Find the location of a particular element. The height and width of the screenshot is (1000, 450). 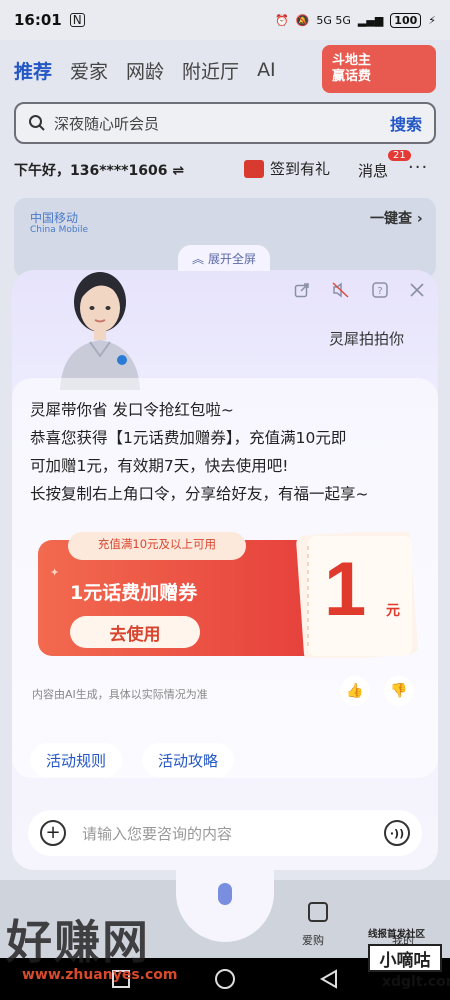

share-icon is located at coordinates (302, 290).